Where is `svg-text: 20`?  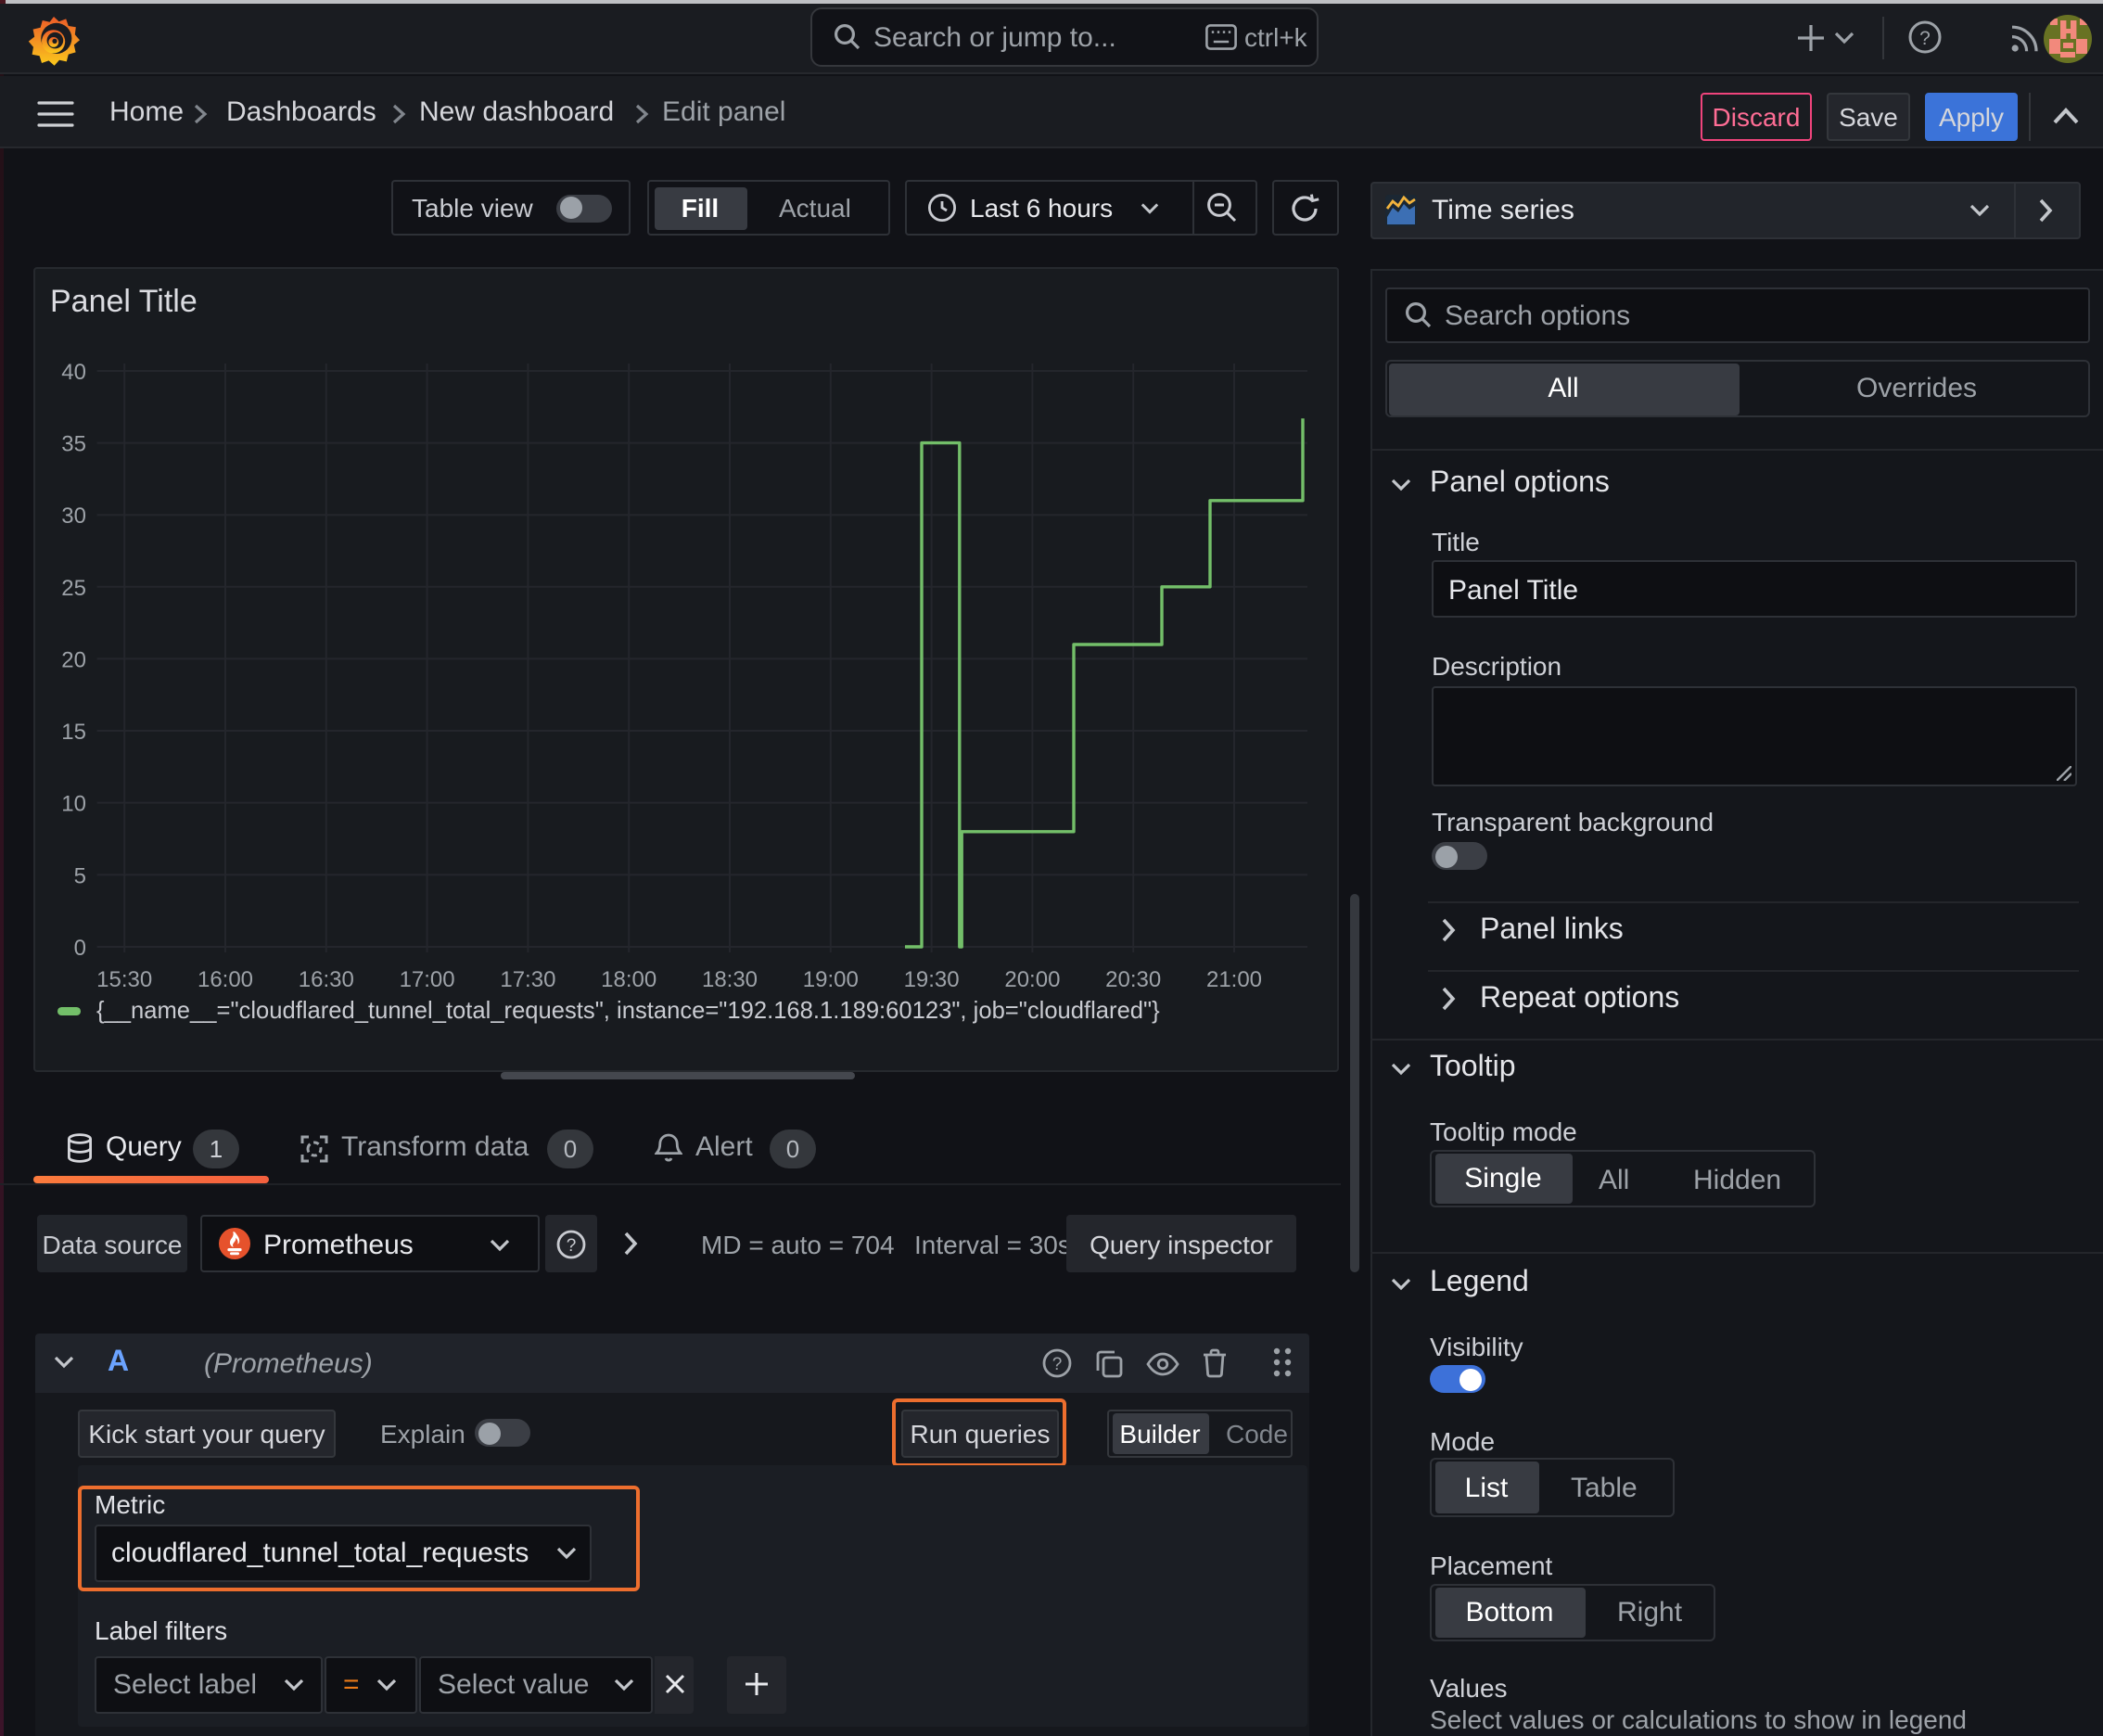
svg-text: 20 is located at coordinates (73, 659).